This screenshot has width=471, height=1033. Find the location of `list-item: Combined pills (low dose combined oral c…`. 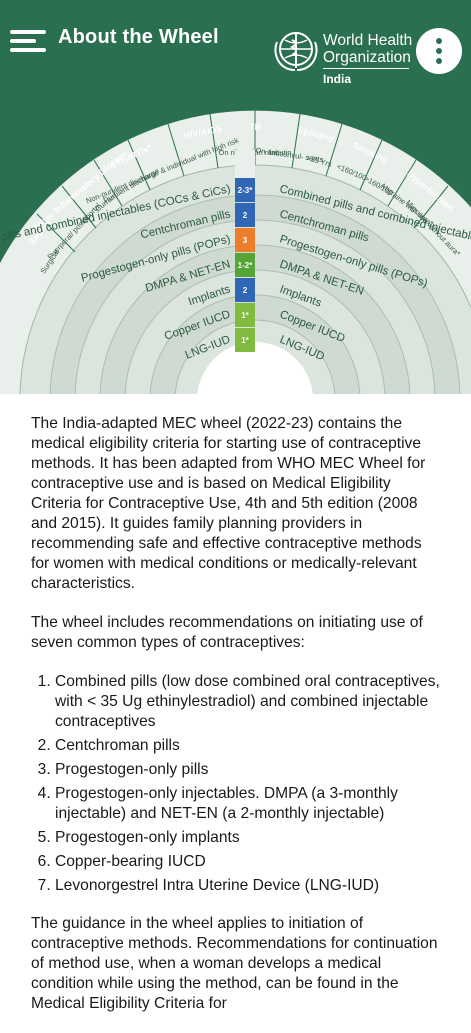

list-item: Combined pills (low dose combined oral c… is located at coordinates (249, 702).